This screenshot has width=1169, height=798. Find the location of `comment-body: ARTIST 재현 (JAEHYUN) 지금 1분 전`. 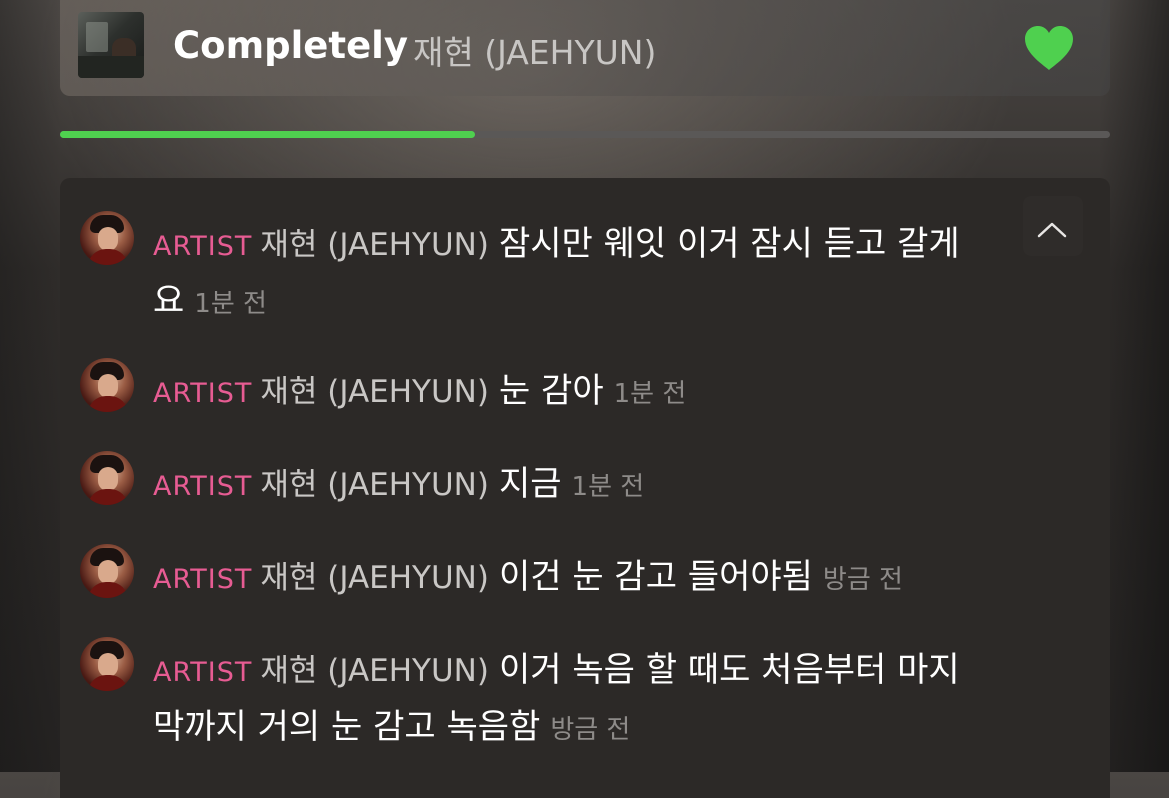

comment-body: ARTIST 재현 (JAEHYUN) 지금 1분 전 is located at coordinates (568, 485).